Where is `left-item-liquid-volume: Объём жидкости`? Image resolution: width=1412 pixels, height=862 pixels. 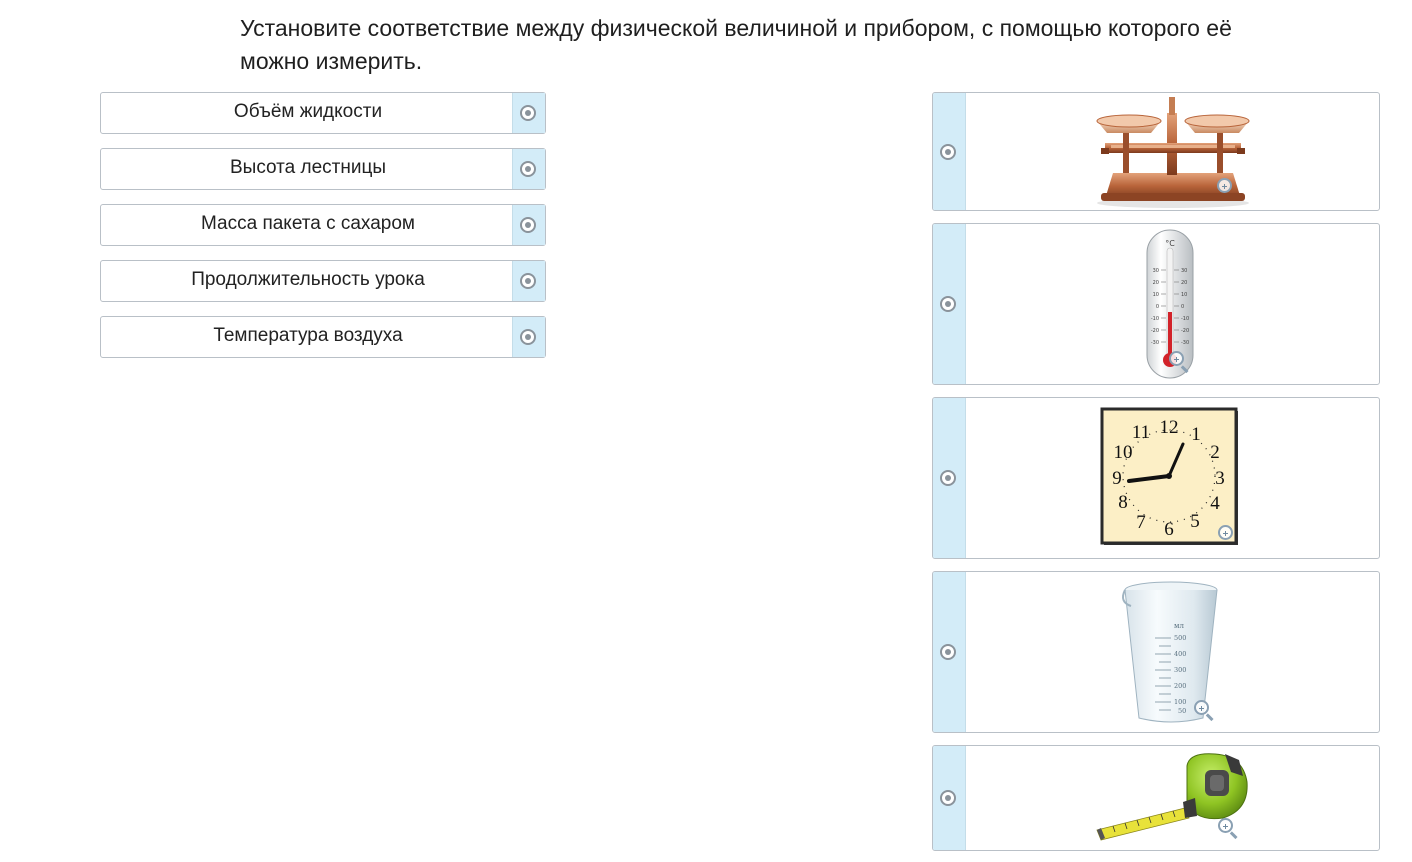
left-item-liquid-volume: Объём жидкости is located at coordinates (323, 113).